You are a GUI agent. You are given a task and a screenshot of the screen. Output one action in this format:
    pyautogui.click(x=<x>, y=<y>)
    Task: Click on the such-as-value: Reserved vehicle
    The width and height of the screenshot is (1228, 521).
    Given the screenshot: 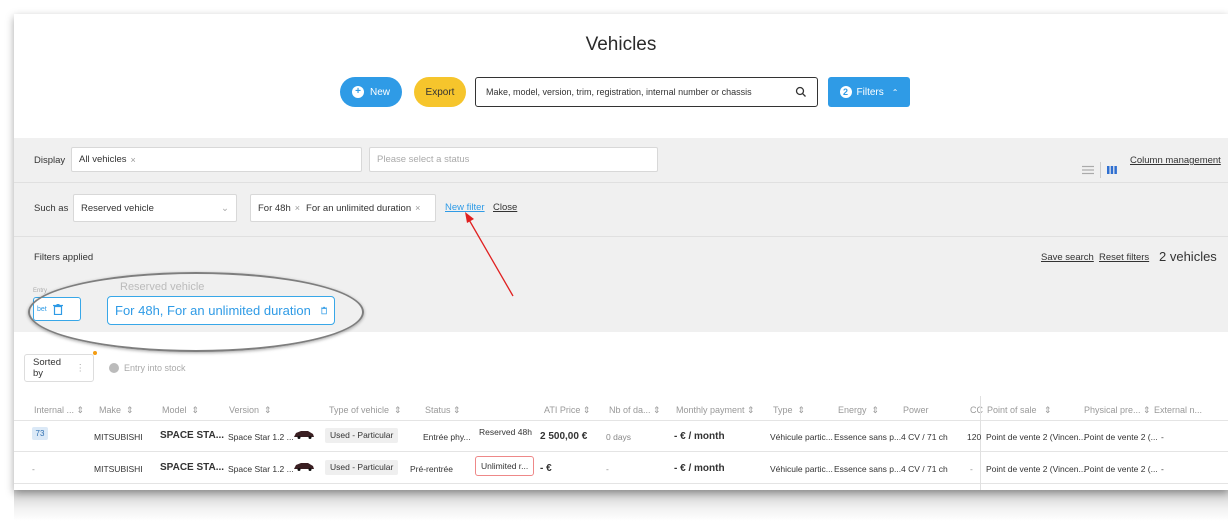 What is the action you would take?
    pyautogui.click(x=117, y=208)
    